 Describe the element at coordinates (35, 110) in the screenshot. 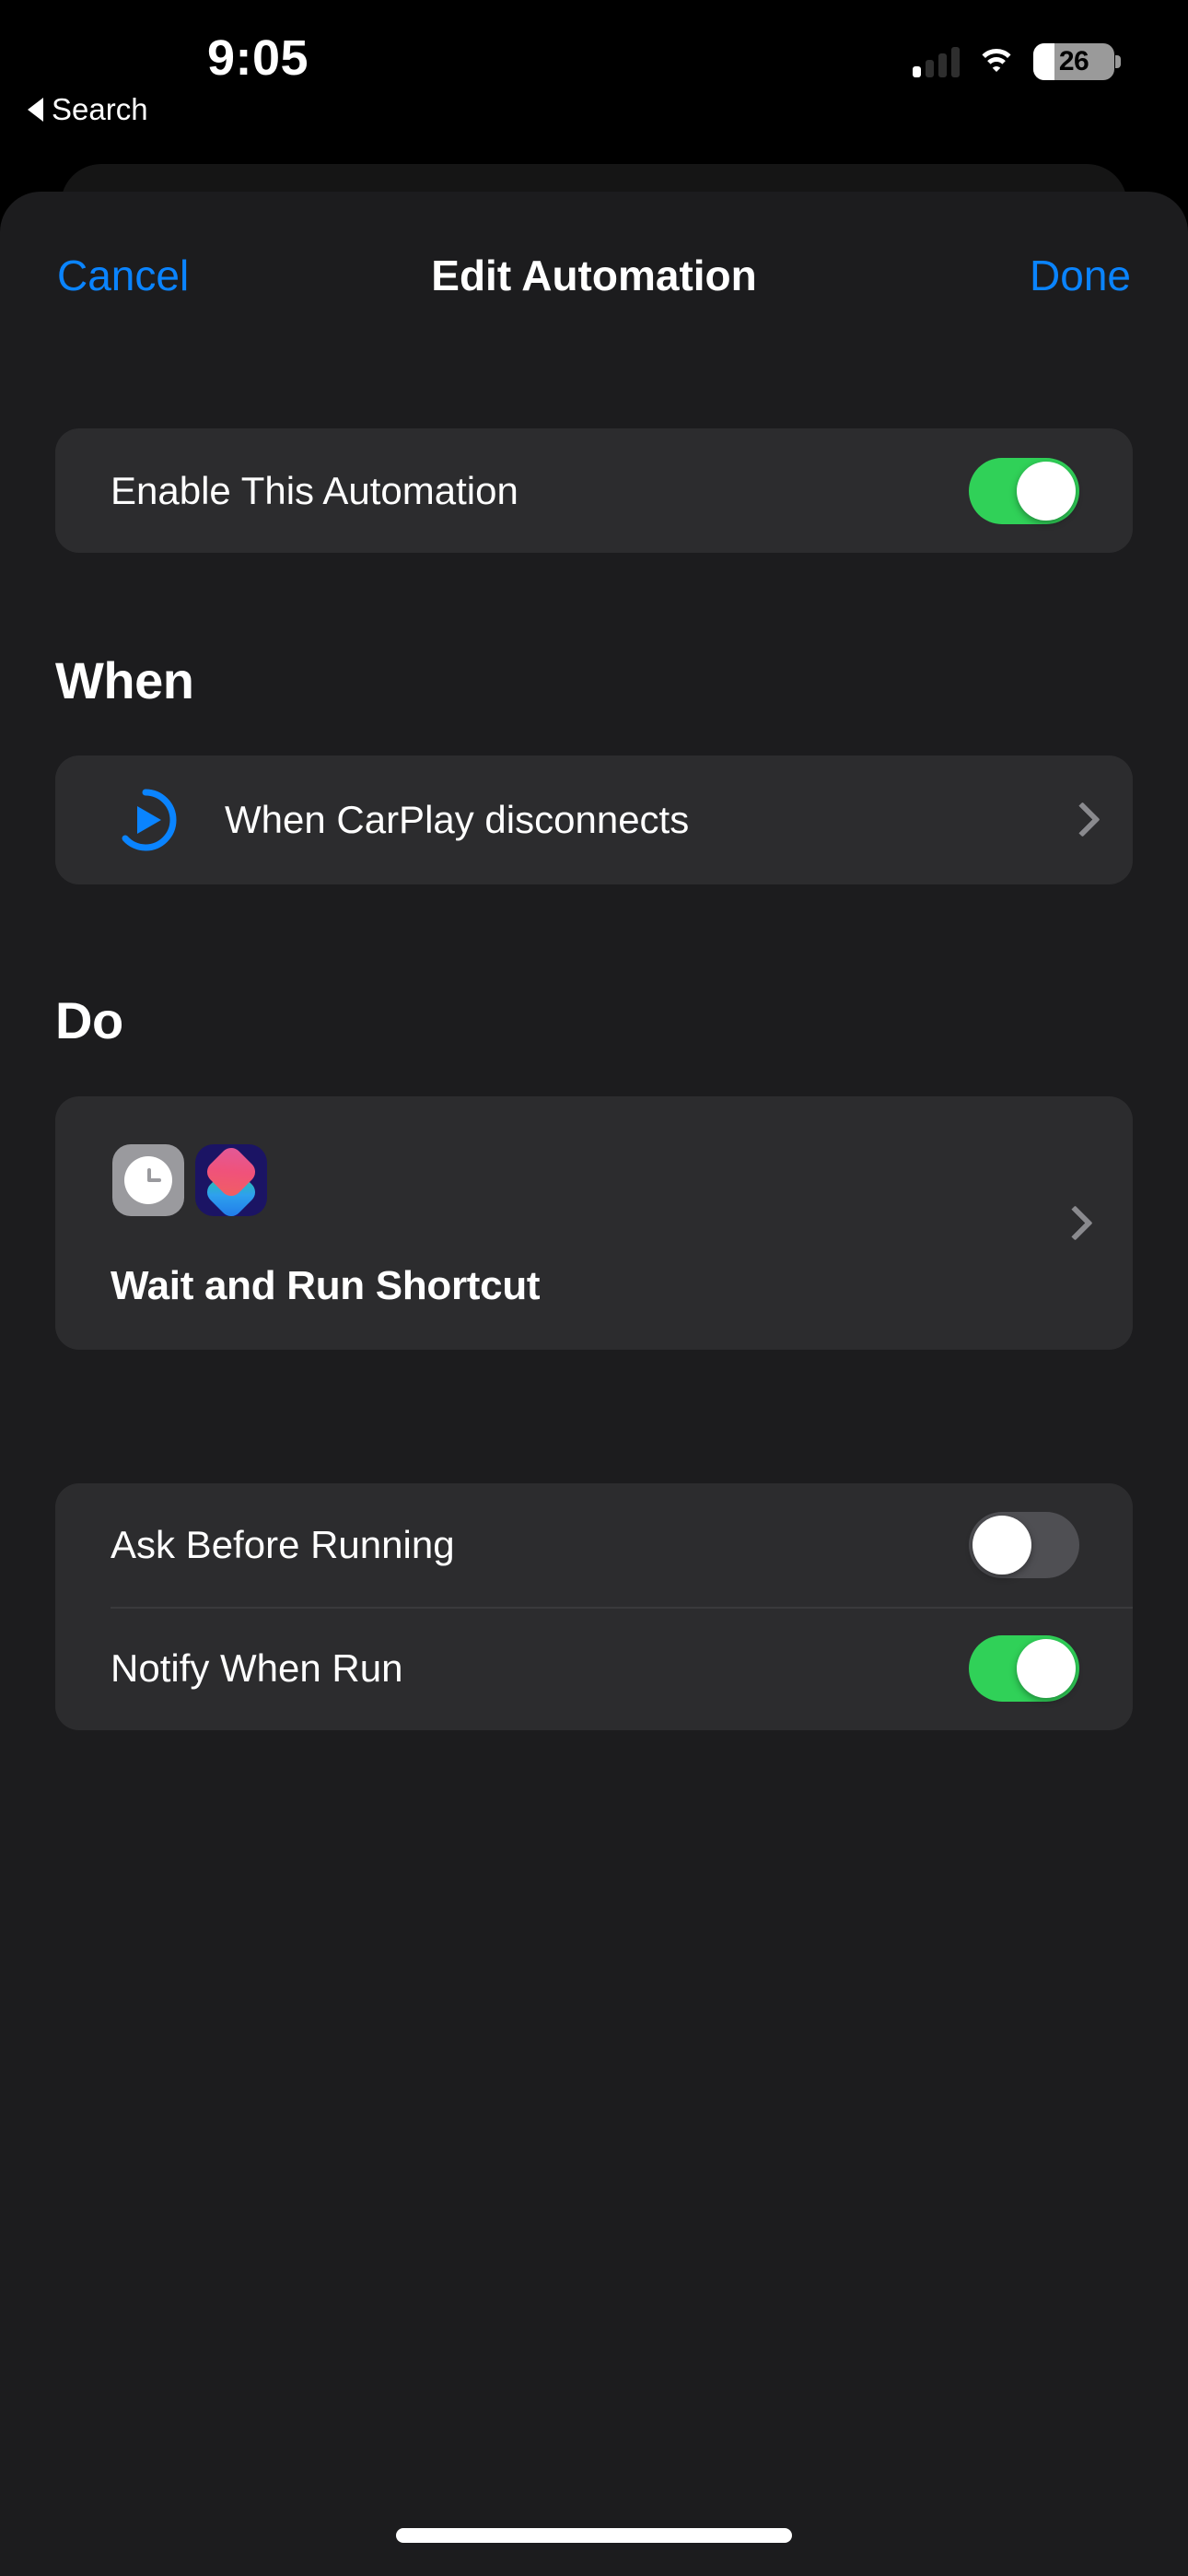

I see `back-triangle-icon` at that location.